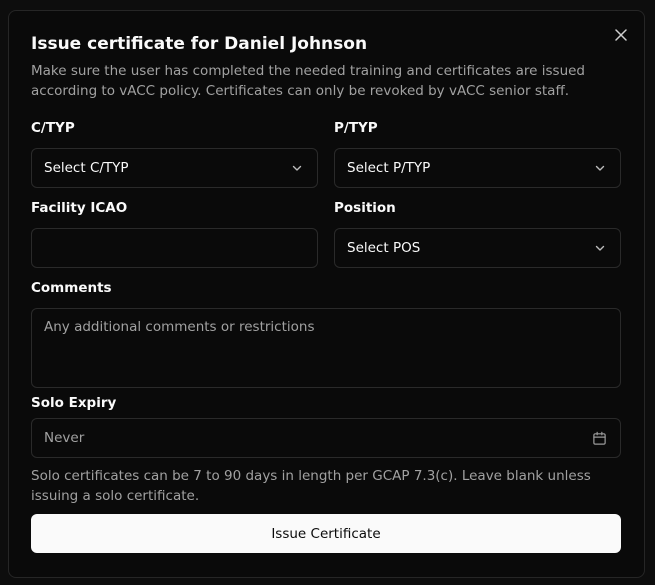 Image resolution: width=655 pixels, height=585 pixels. What do you see at coordinates (389, 168) in the screenshot?
I see `ptyp-select-value: Select P/TYP` at bounding box center [389, 168].